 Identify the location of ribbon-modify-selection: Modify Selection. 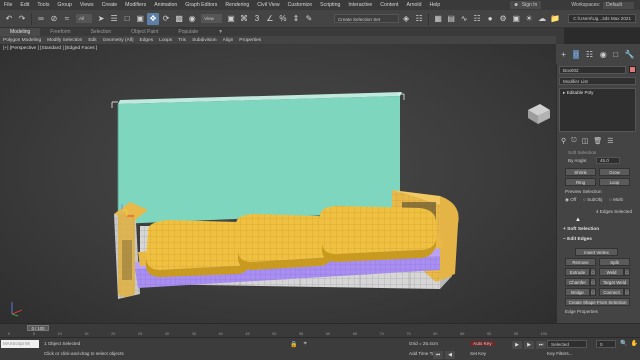
(64, 40).